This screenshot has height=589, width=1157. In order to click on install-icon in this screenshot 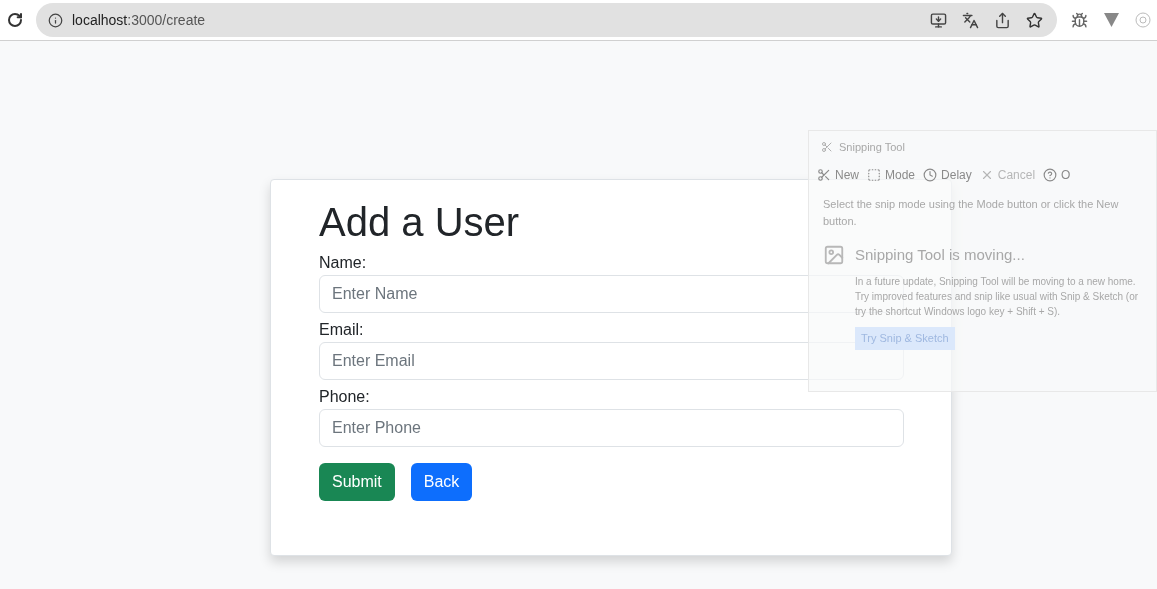, I will do `click(938, 20)`.